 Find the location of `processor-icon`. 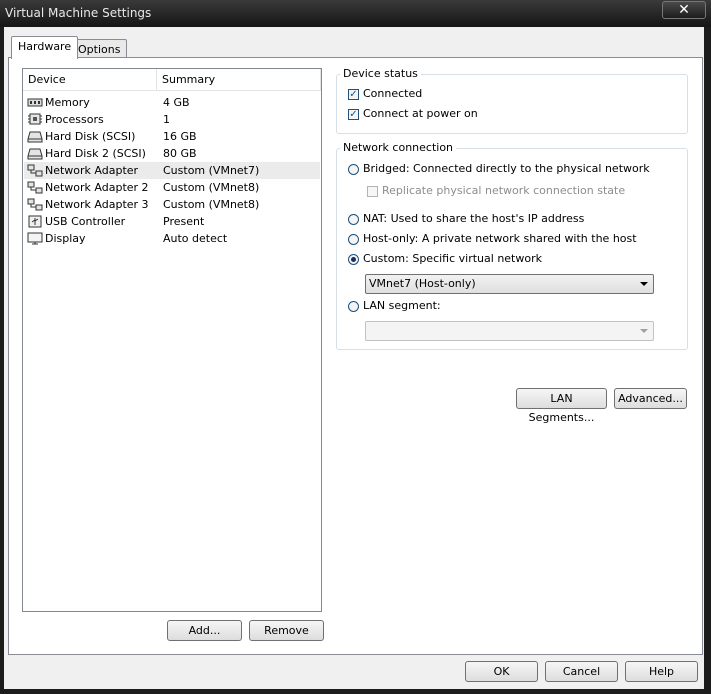

processor-icon is located at coordinates (35, 119).